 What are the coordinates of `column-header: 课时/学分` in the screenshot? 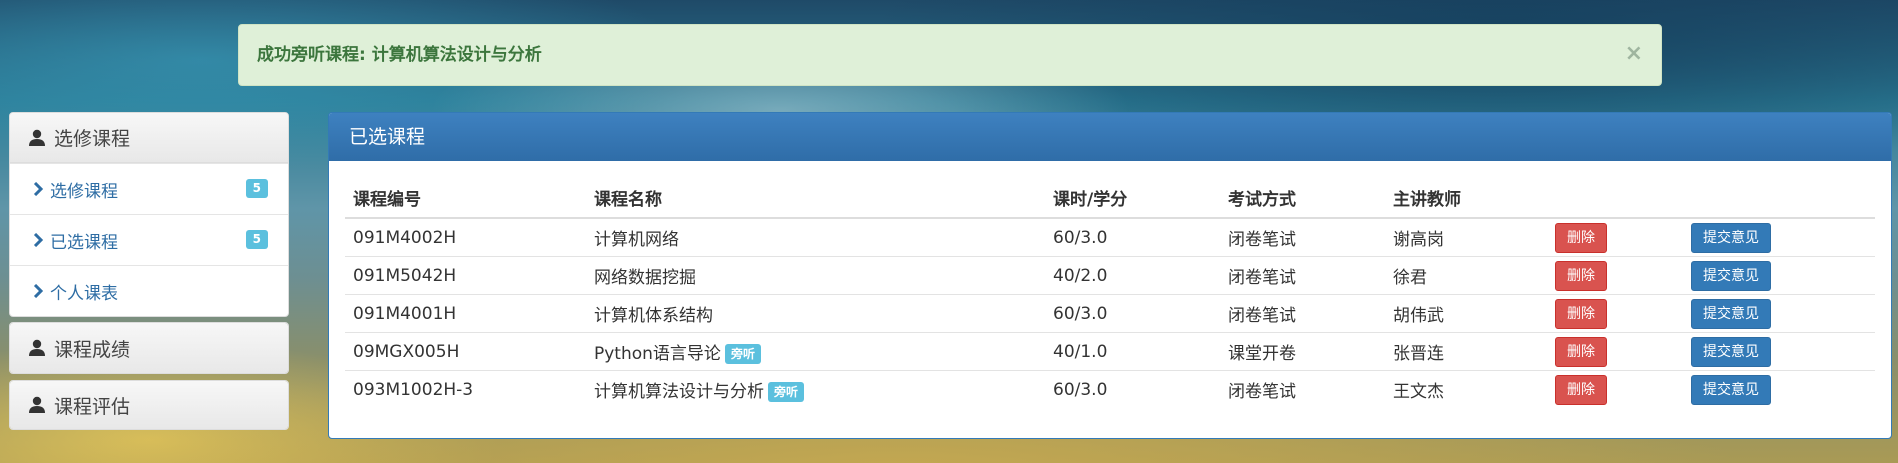 It's located at (1132, 198).